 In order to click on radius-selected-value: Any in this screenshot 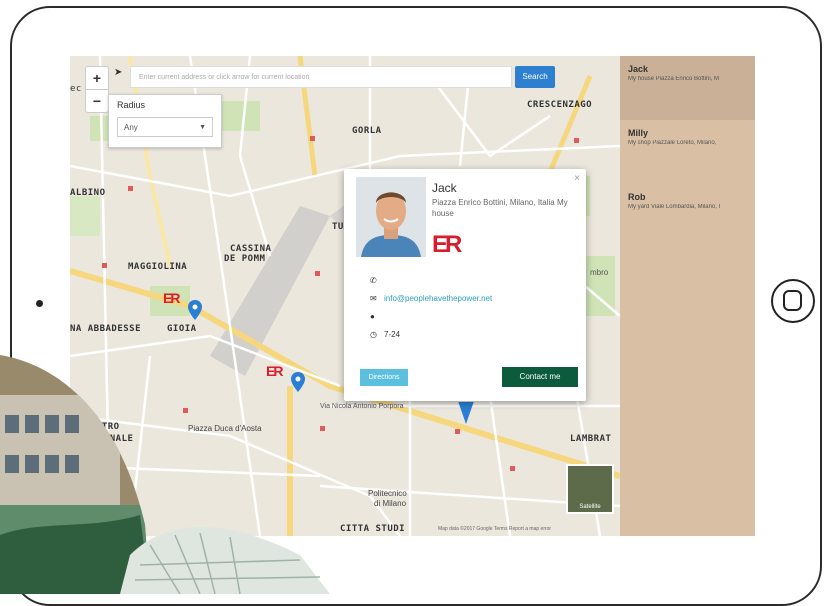, I will do `click(131, 127)`.